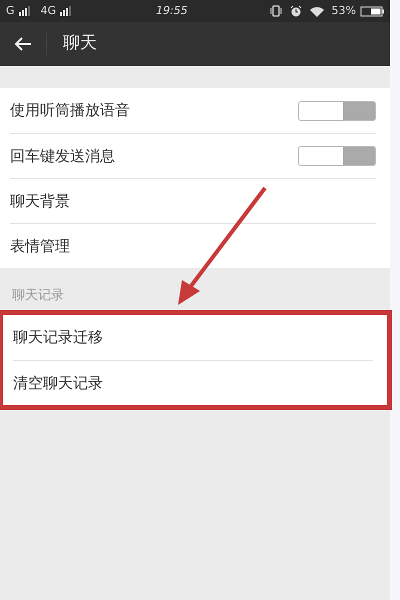 This screenshot has height=600, width=400. I want to click on settings-row: 清空聊天记录, so click(195, 382).